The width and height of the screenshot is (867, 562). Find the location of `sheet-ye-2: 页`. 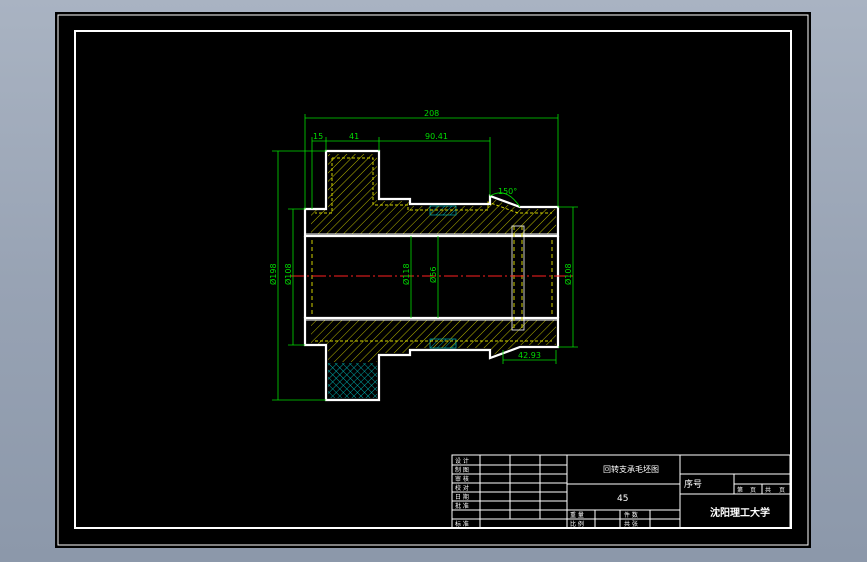

sheet-ye-2: 页 is located at coordinates (782, 490).